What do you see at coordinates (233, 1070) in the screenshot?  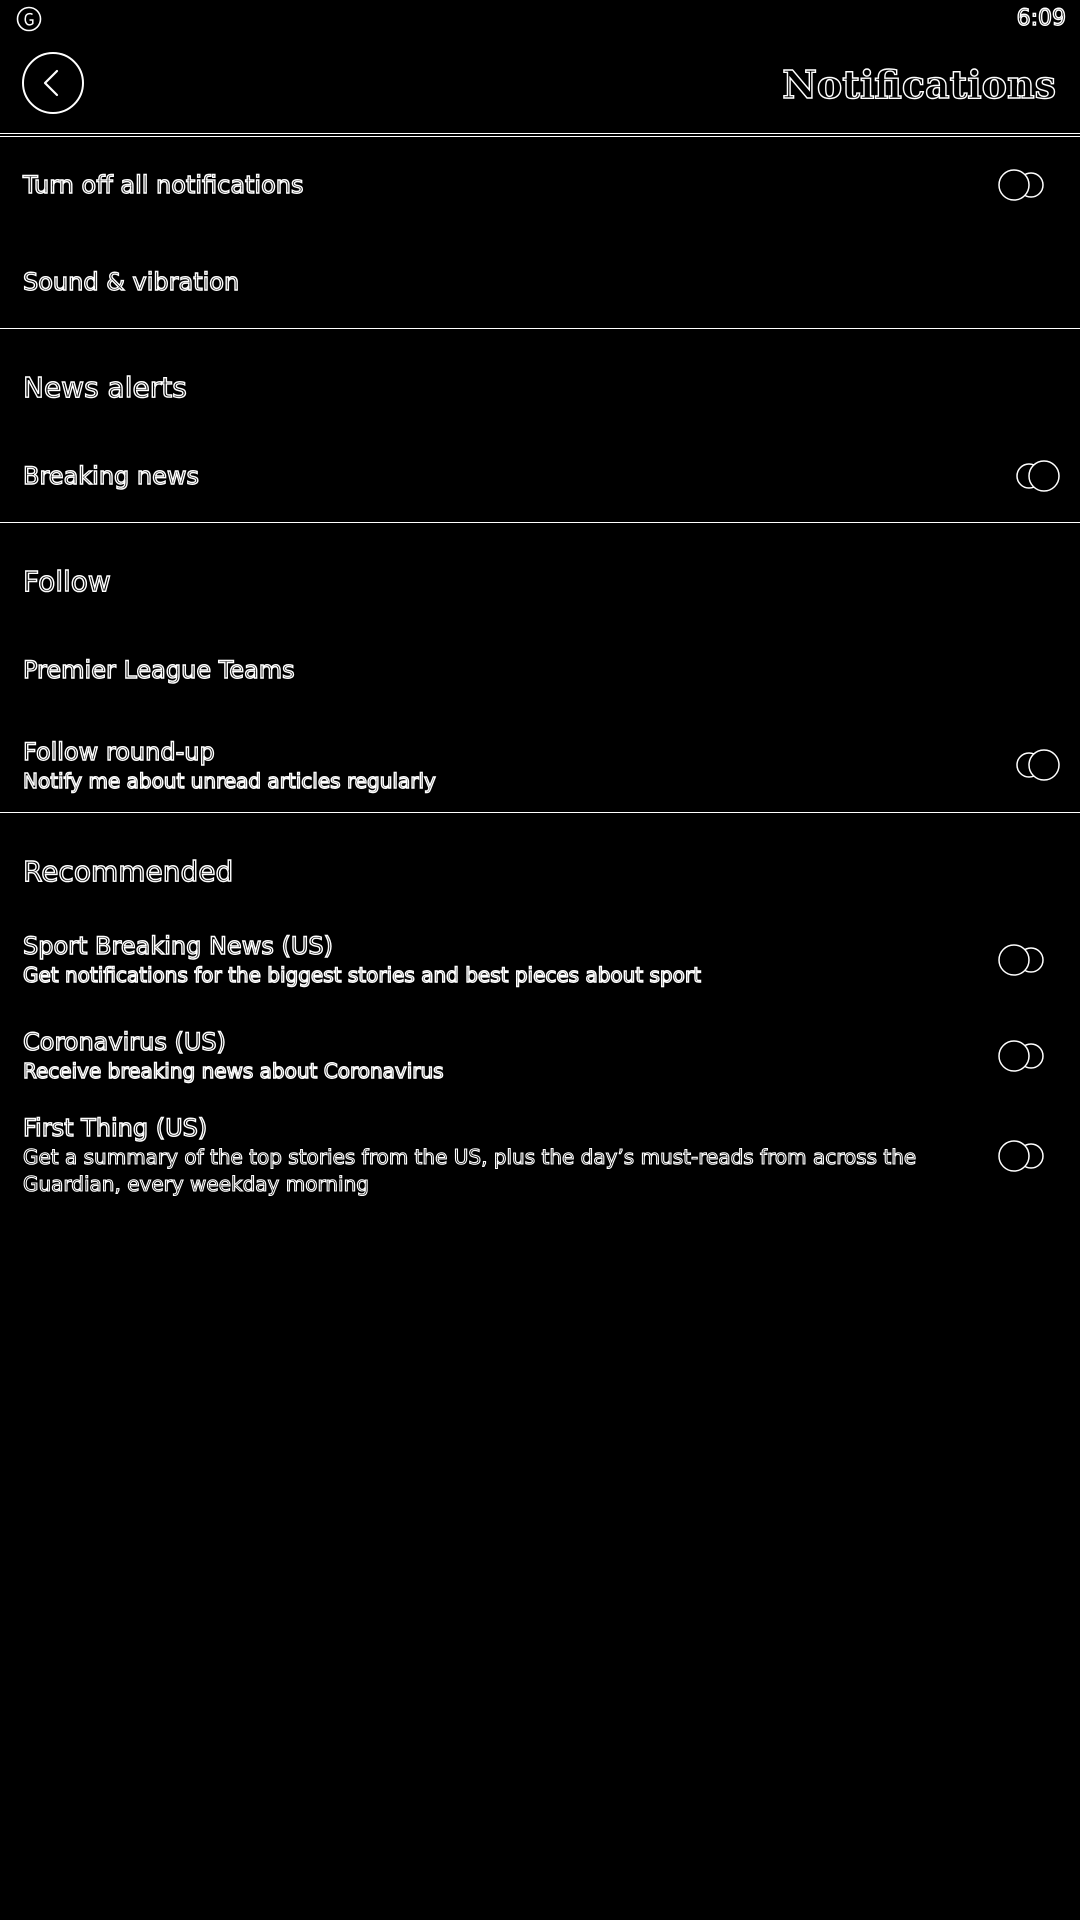 I see `coronavirus-description: Receive breaking news about Coronavirus` at bounding box center [233, 1070].